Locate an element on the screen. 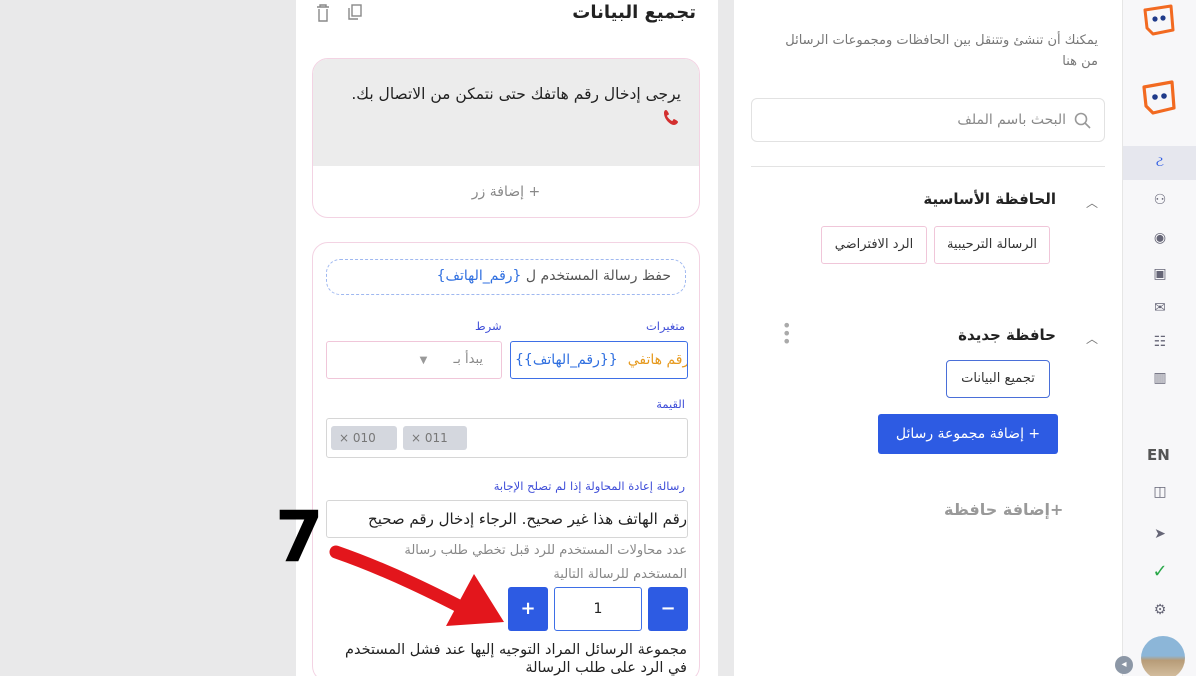  condition-select: يبدأ بـ ▼ is located at coordinates (414, 360).